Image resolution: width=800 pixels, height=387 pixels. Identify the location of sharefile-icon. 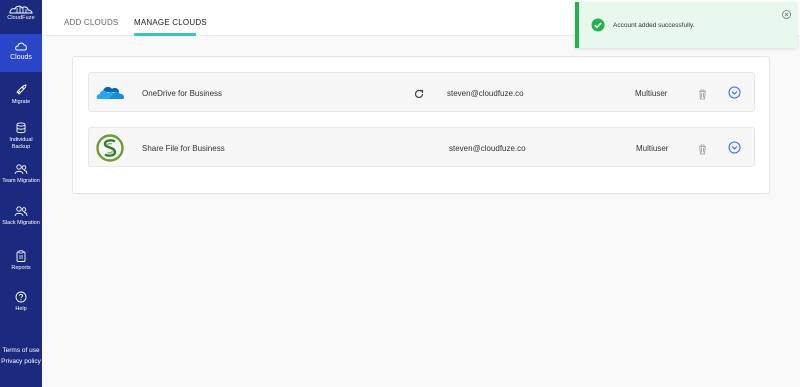
(110, 148).